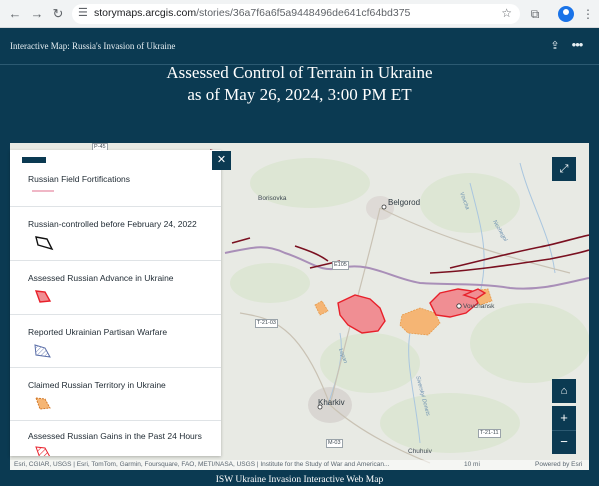 This screenshot has width=599, height=486. Describe the element at coordinates (34, 160) in the screenshot. I see `legend-tab` at that location.